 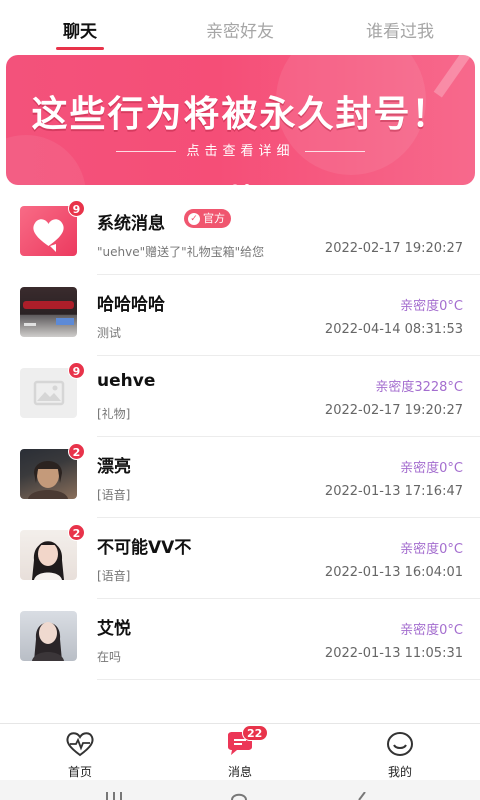 What do you see at coordinates (240, 114) in the screenshot?
I see `banner-title: 这些行为将被永久封号！` at bounding box center [240, 114].